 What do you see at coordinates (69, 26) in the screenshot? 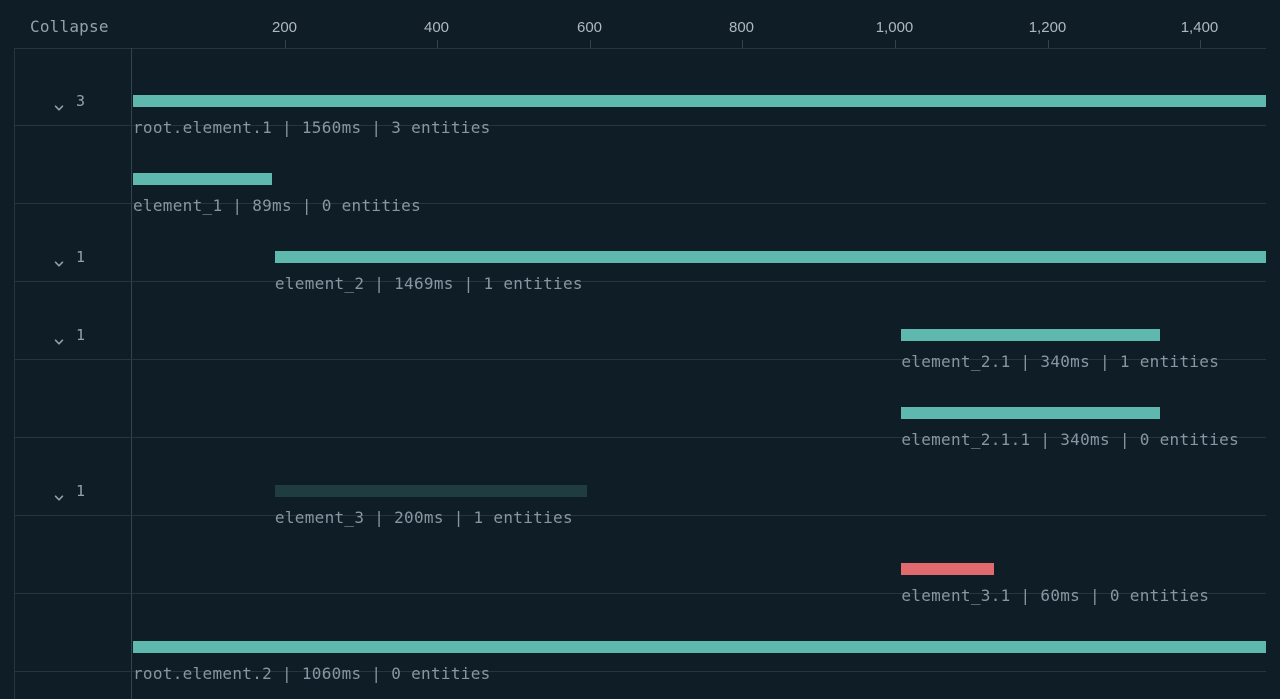
I see `collapse-all-button: Collapse` at bounding box center [69, 26].